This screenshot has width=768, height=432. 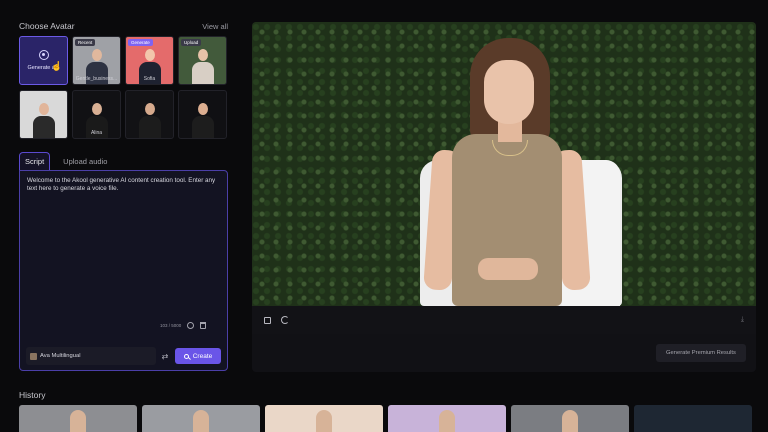 I want to click on avatar-badge: Generate, so click(x=140, y=42).